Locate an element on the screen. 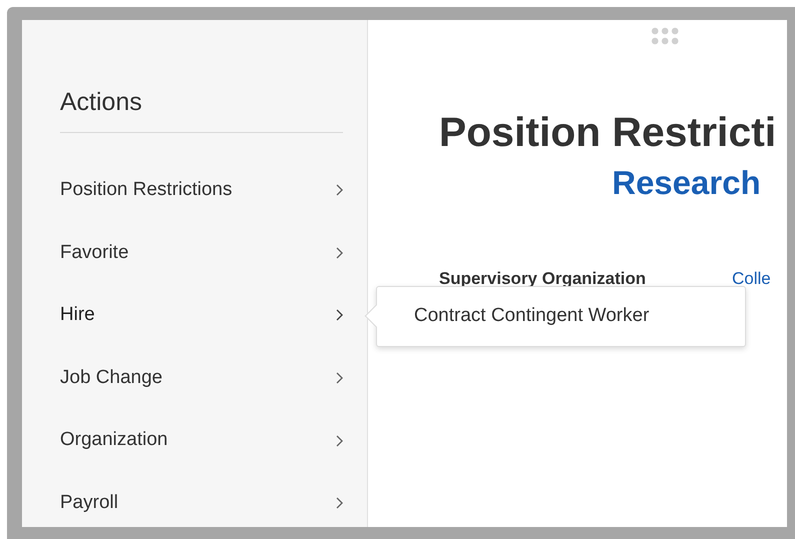 This screenshot has height=539, width=795. page-title: Position Restricti is located at coordinates (608, 132).